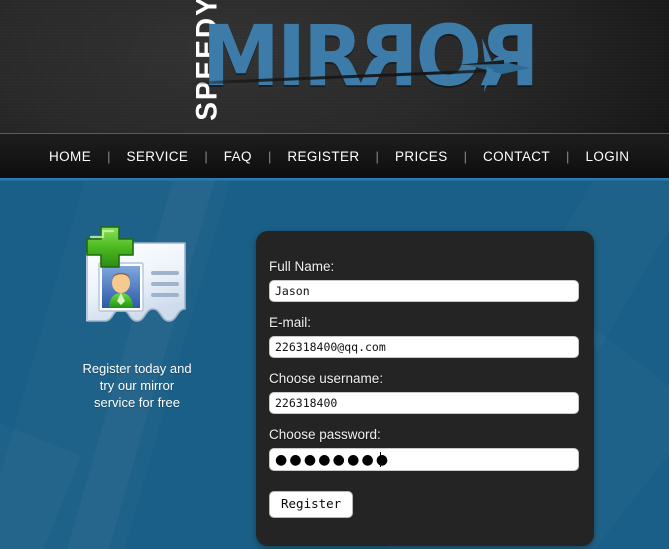 The width and height of the screenshot is (669, 549). What do you see at coordinates (311, 504) in the screenshot?
I see `register-submit-button: Register` at bounding box center [311, 504].